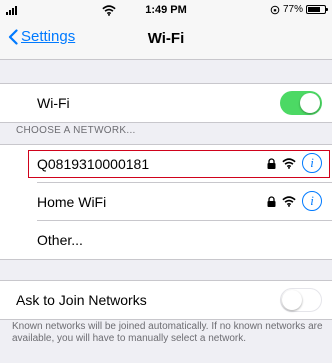  I want to click on navigation-bar: Settings Wi-Fi, so click(166, 40).